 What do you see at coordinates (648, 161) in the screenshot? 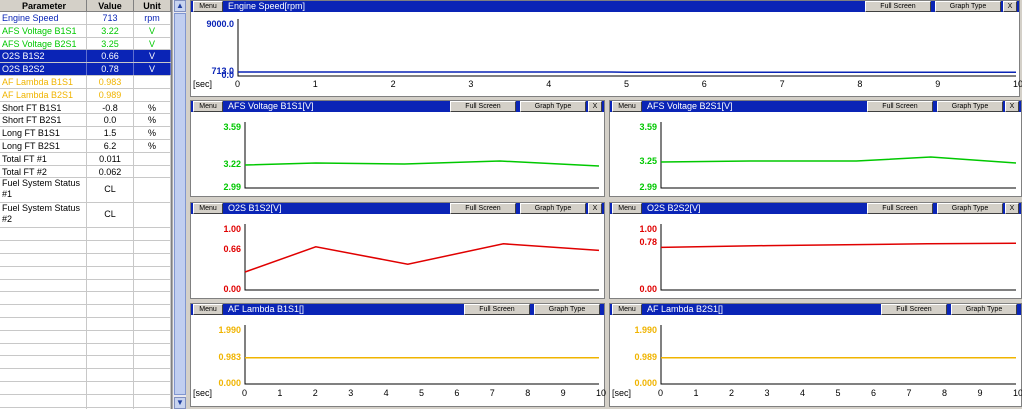
I see `y-tick-label: 3.25` at bounding box center [648, 161].